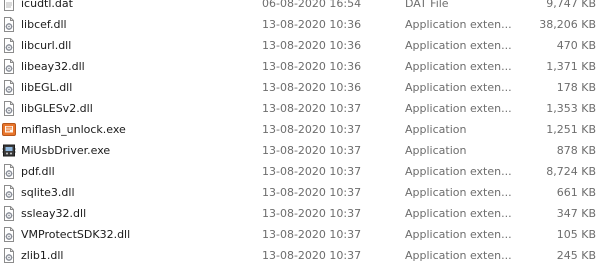 The image size is (607, 271). Describe the element at coordinates (571, 108) in the screenshot. I see `file-size: 1,353 KB` at that location.